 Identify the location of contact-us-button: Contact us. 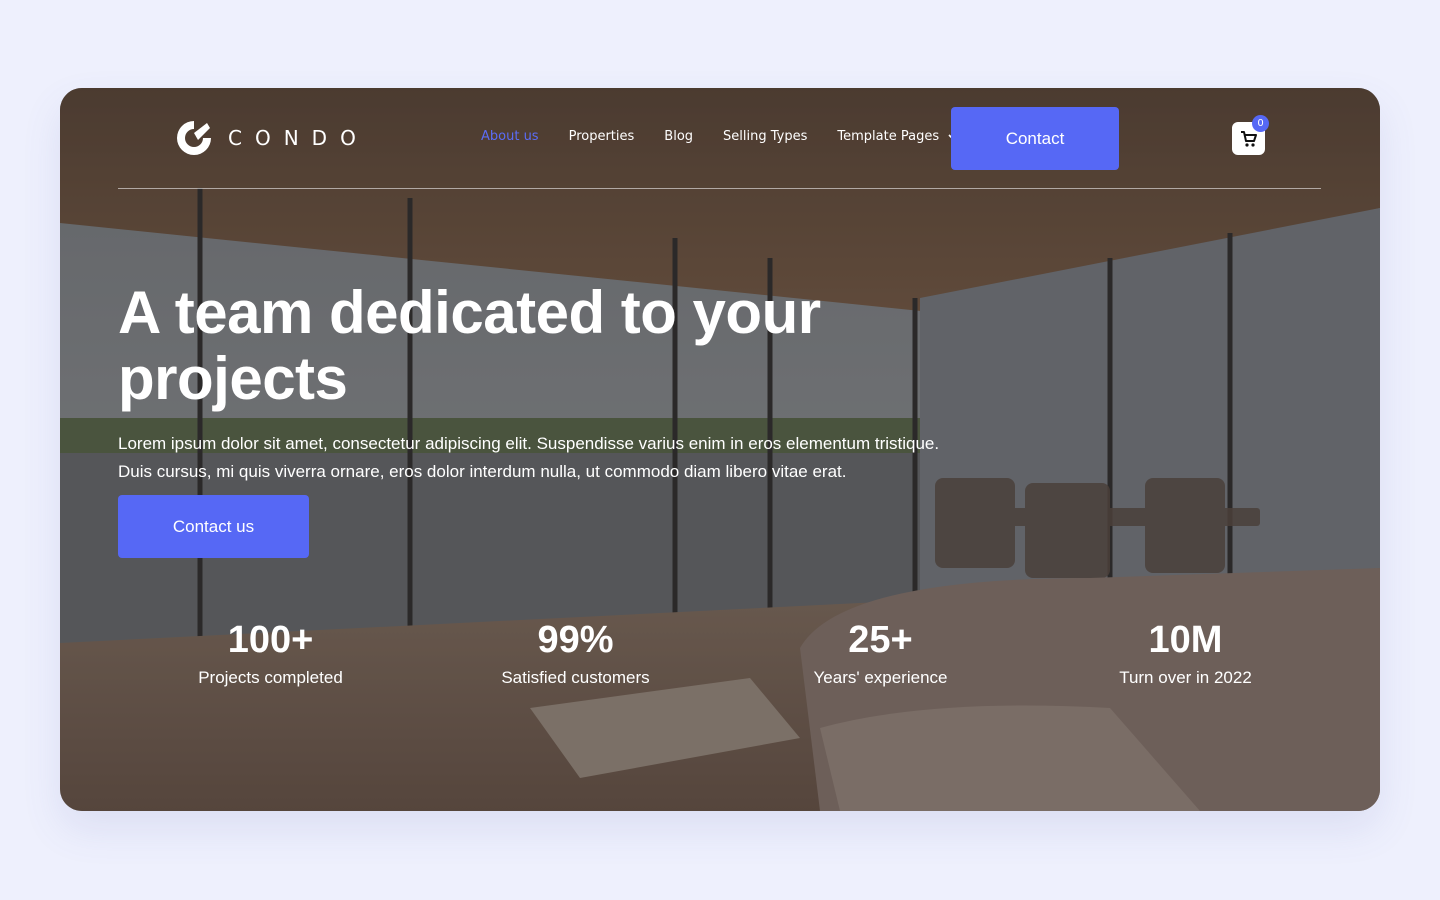
(213, 526).